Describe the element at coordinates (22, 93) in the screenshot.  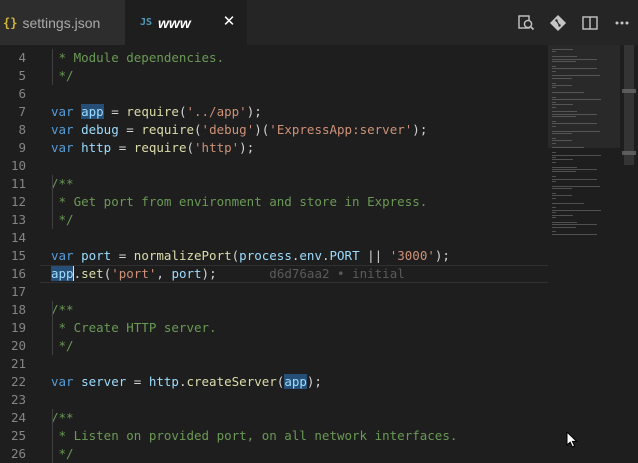
I see `line-number: 6` at that location.